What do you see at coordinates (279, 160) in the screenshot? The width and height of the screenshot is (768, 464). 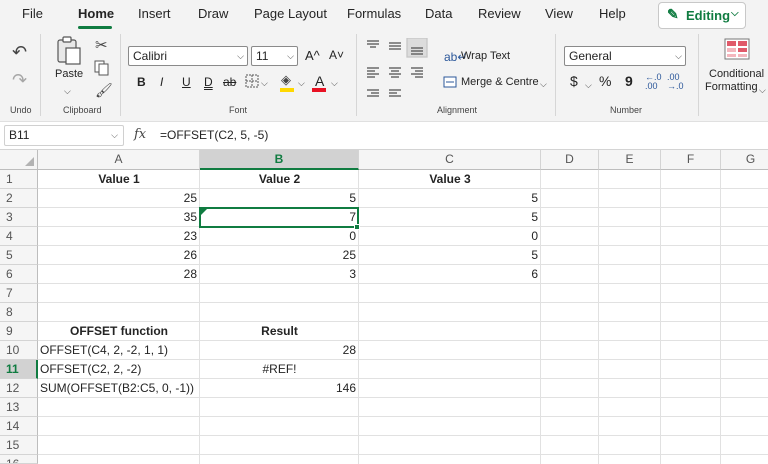 I see `column-header-b: B` at bounding box center [279, 160].